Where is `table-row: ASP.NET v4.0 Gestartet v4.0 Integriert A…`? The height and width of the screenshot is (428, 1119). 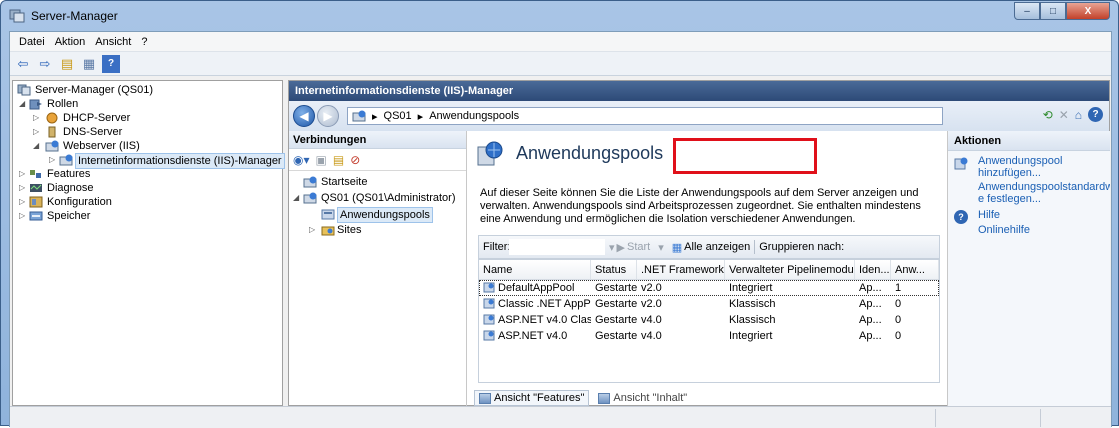
table-row: ASP.NET v4.0 Gestartet v4.0 Integriert A… is located at coordinates (709, 336).